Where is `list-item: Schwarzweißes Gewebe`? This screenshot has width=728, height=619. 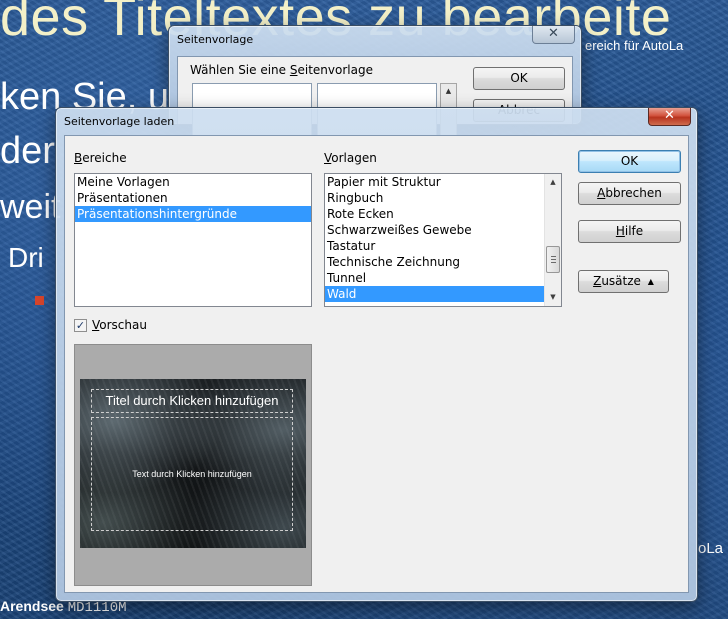
list-item: Schwarzweißes Gewebe is located at coordinates (434, 230).